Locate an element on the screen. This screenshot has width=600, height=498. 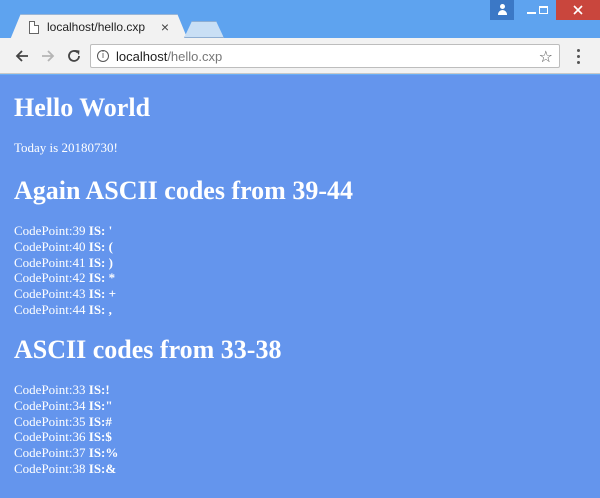
list-item: CodePoint:33 IS:! is located at coordinates (62, 389).